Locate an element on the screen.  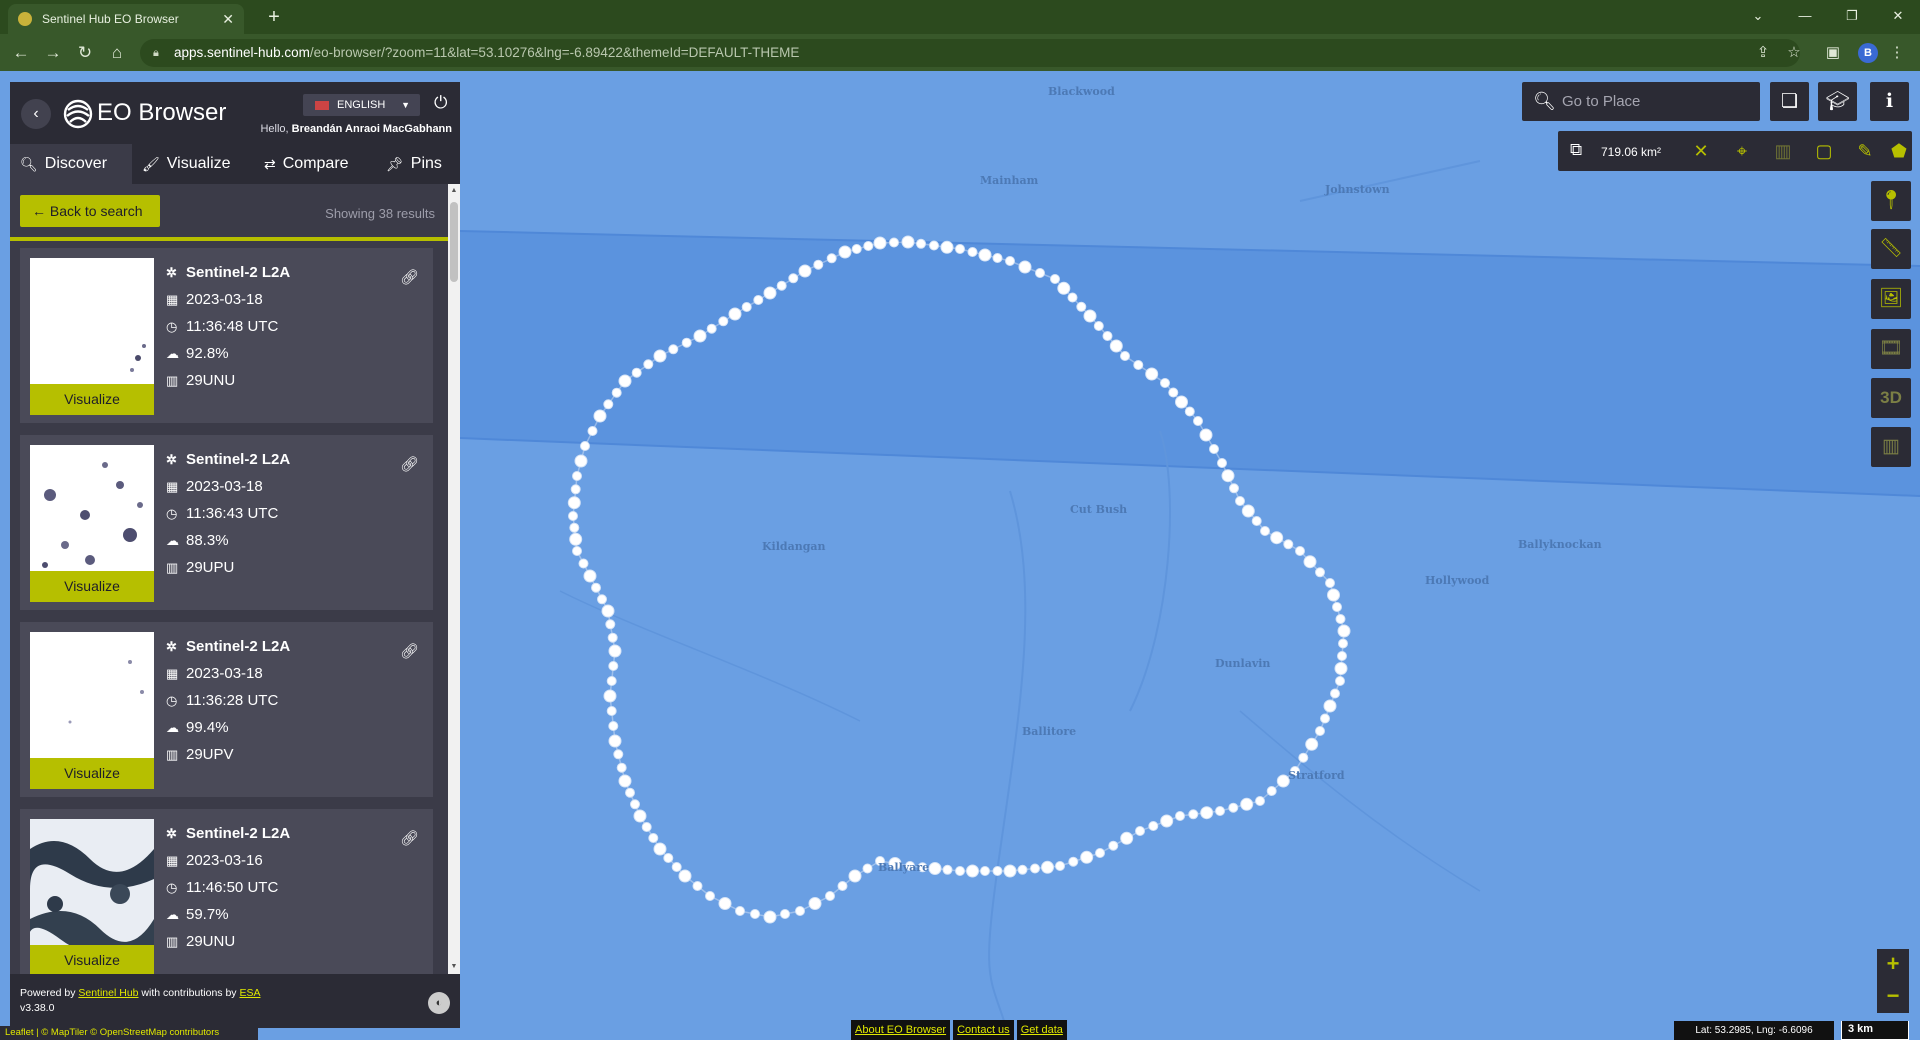
get-data-link: Get data is located at coordinates (1041, 1030).